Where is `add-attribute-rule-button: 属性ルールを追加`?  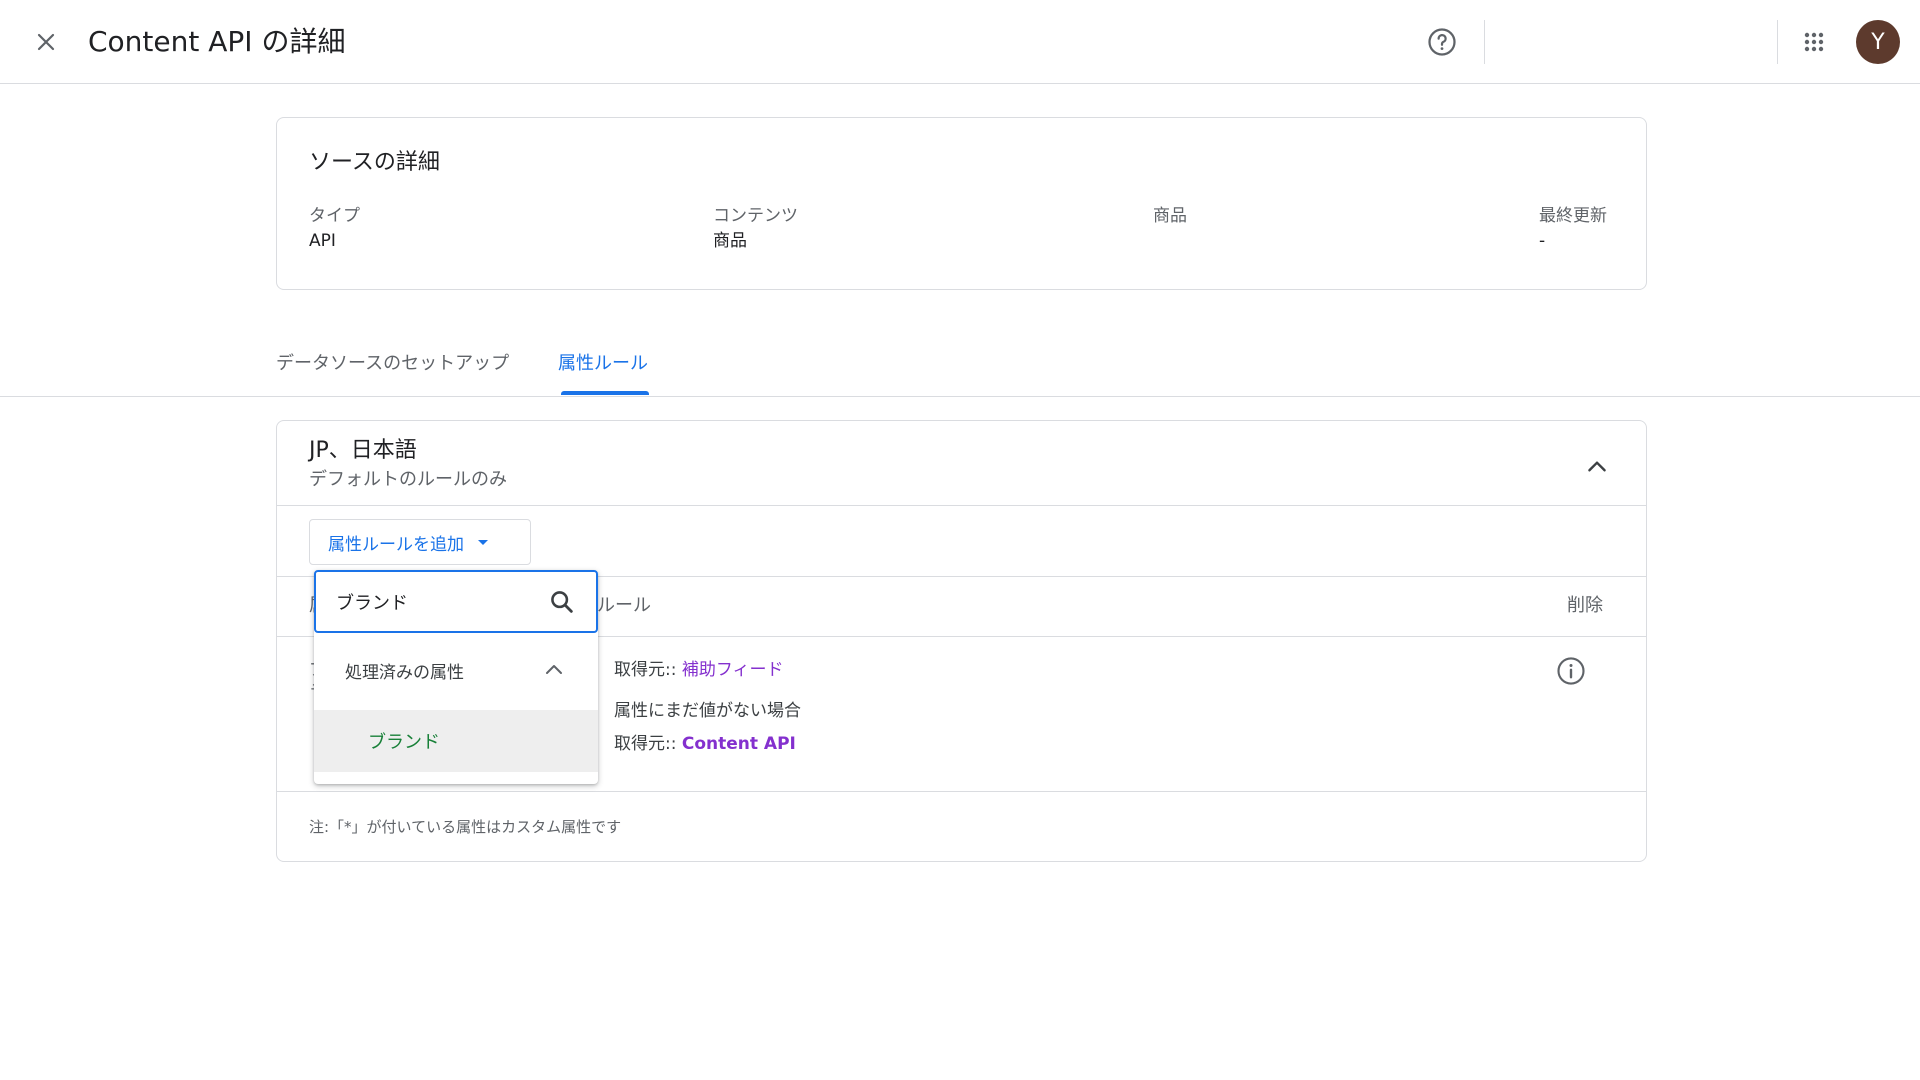
add-attribute-rule-button: 属性ルールを追加 is located at coordinates (420, 542).